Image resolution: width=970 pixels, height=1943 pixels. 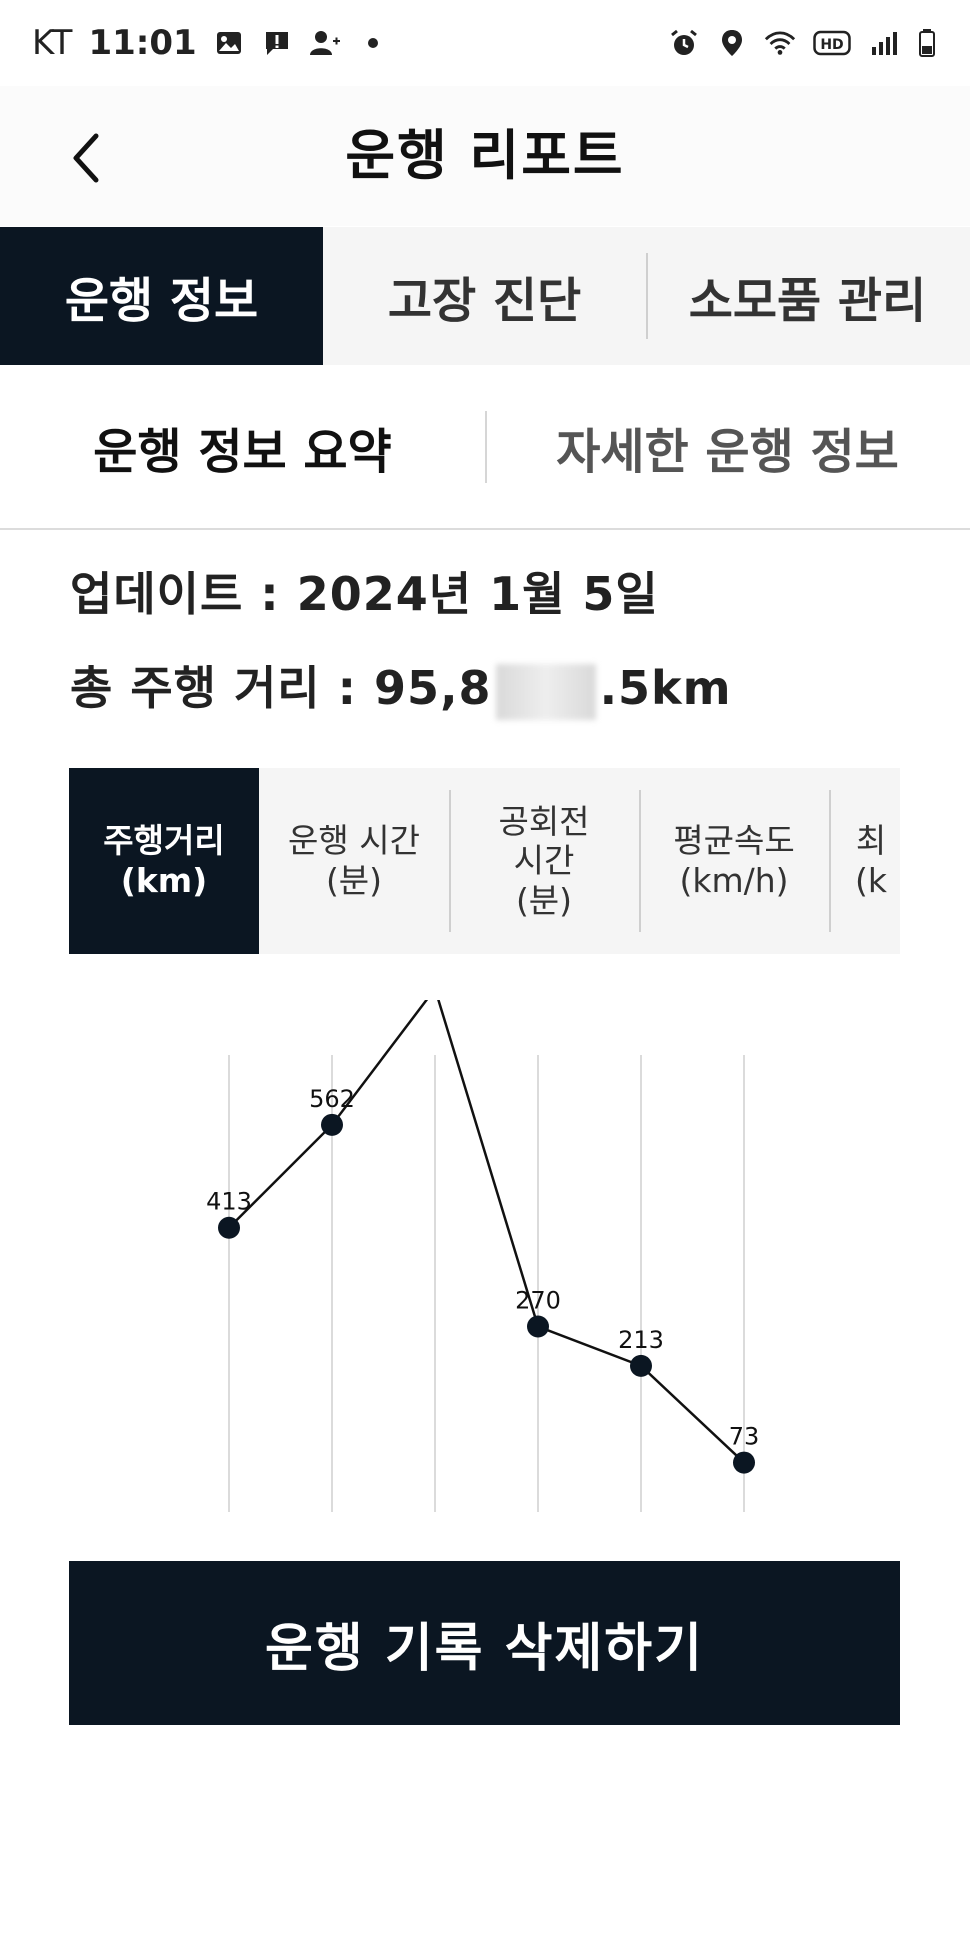 I want to click on total-distance: 총 주행 거리 : 95,8 .5km, so click(x=401, y=686).